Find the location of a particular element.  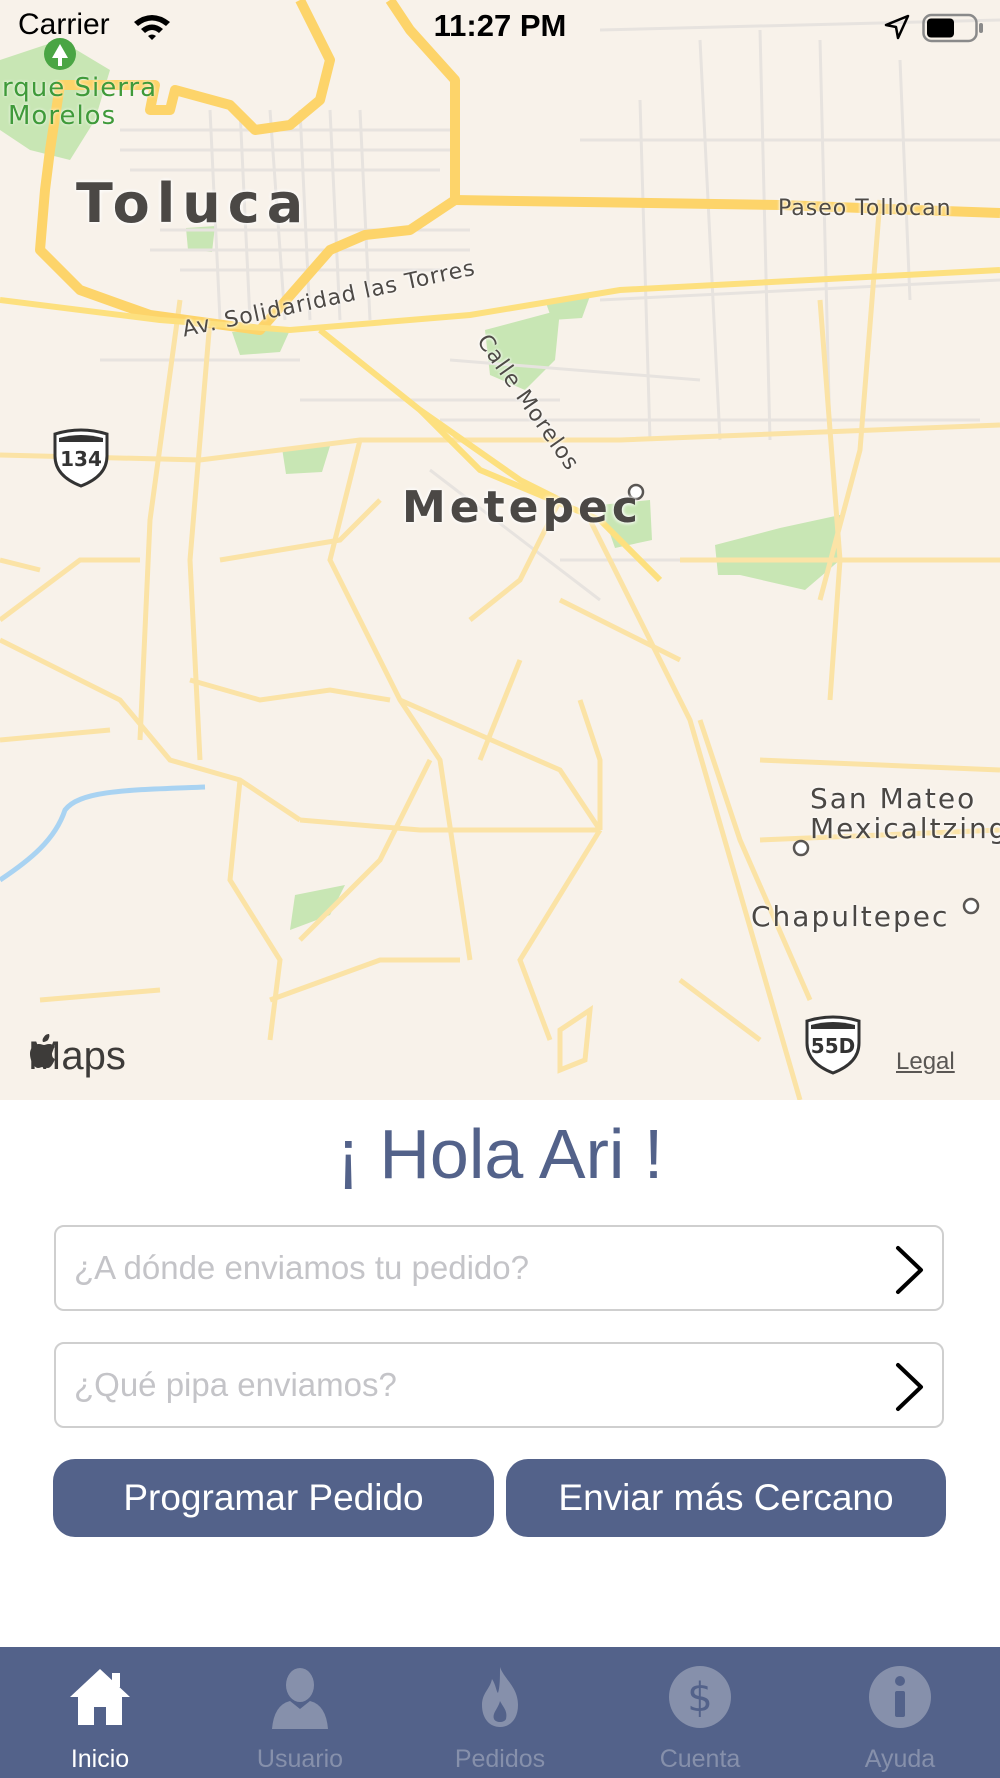

location-arrow-icon is located at coordinates (897, 29).